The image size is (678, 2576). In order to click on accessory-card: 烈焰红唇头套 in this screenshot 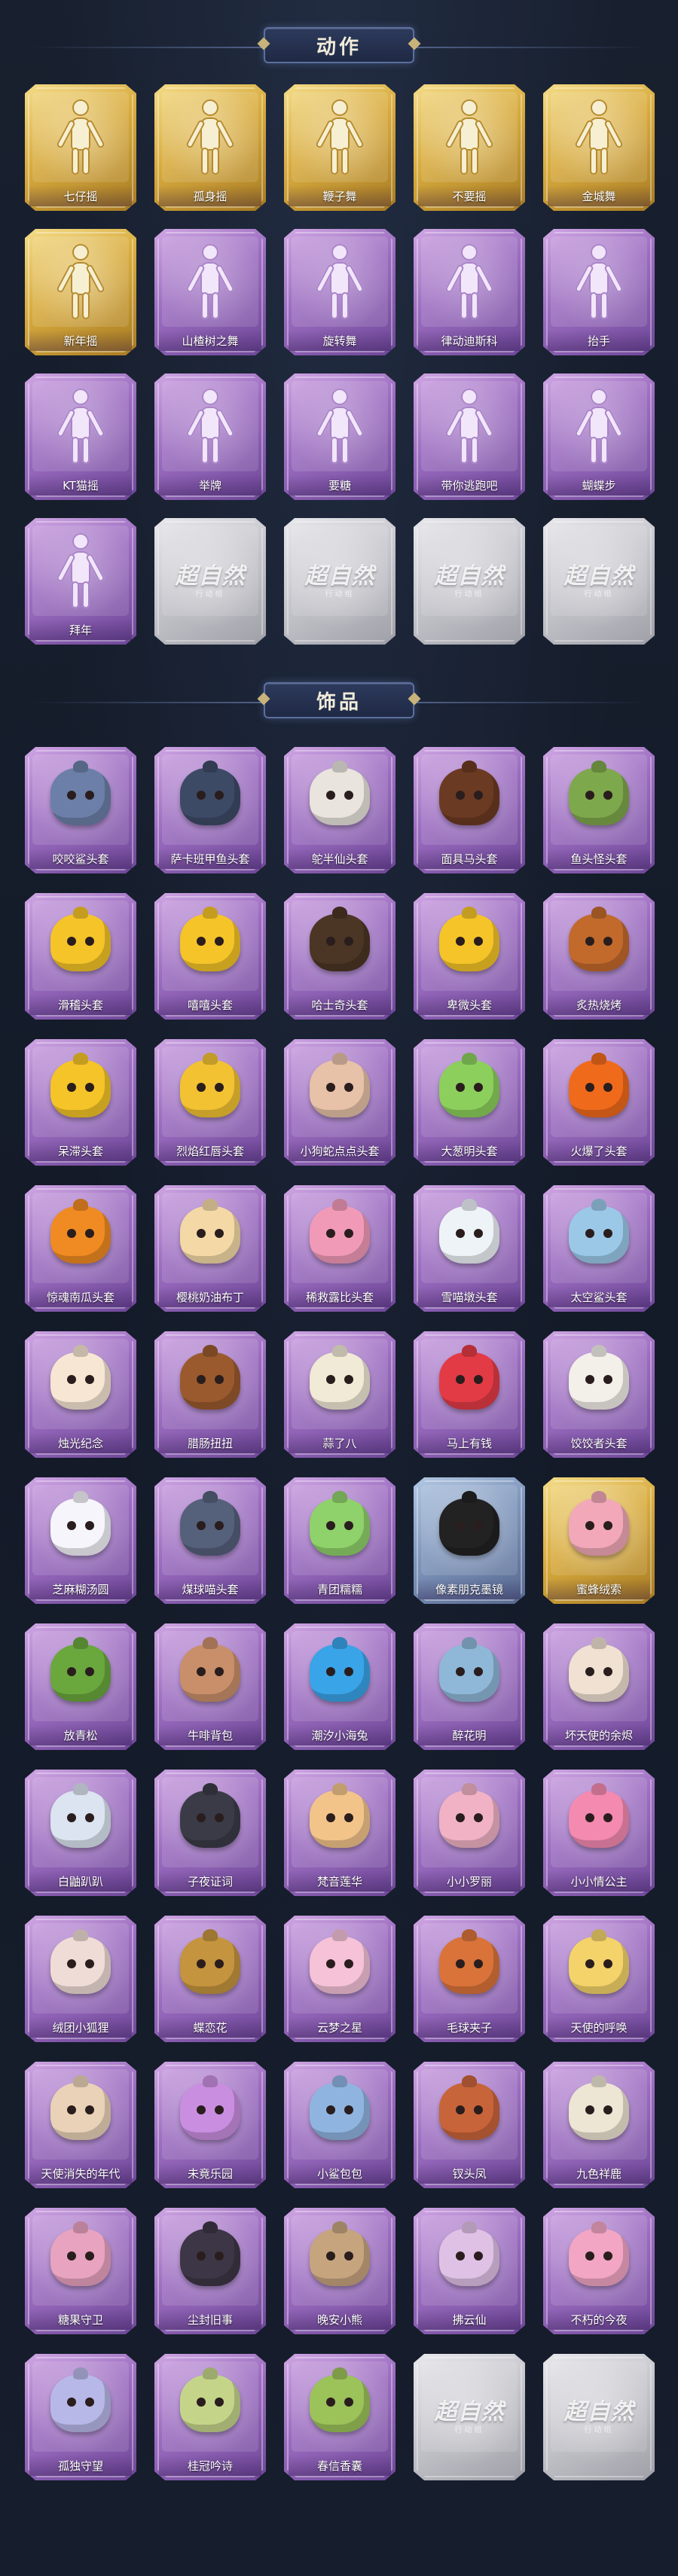, I will do `click(210, 1102)`.